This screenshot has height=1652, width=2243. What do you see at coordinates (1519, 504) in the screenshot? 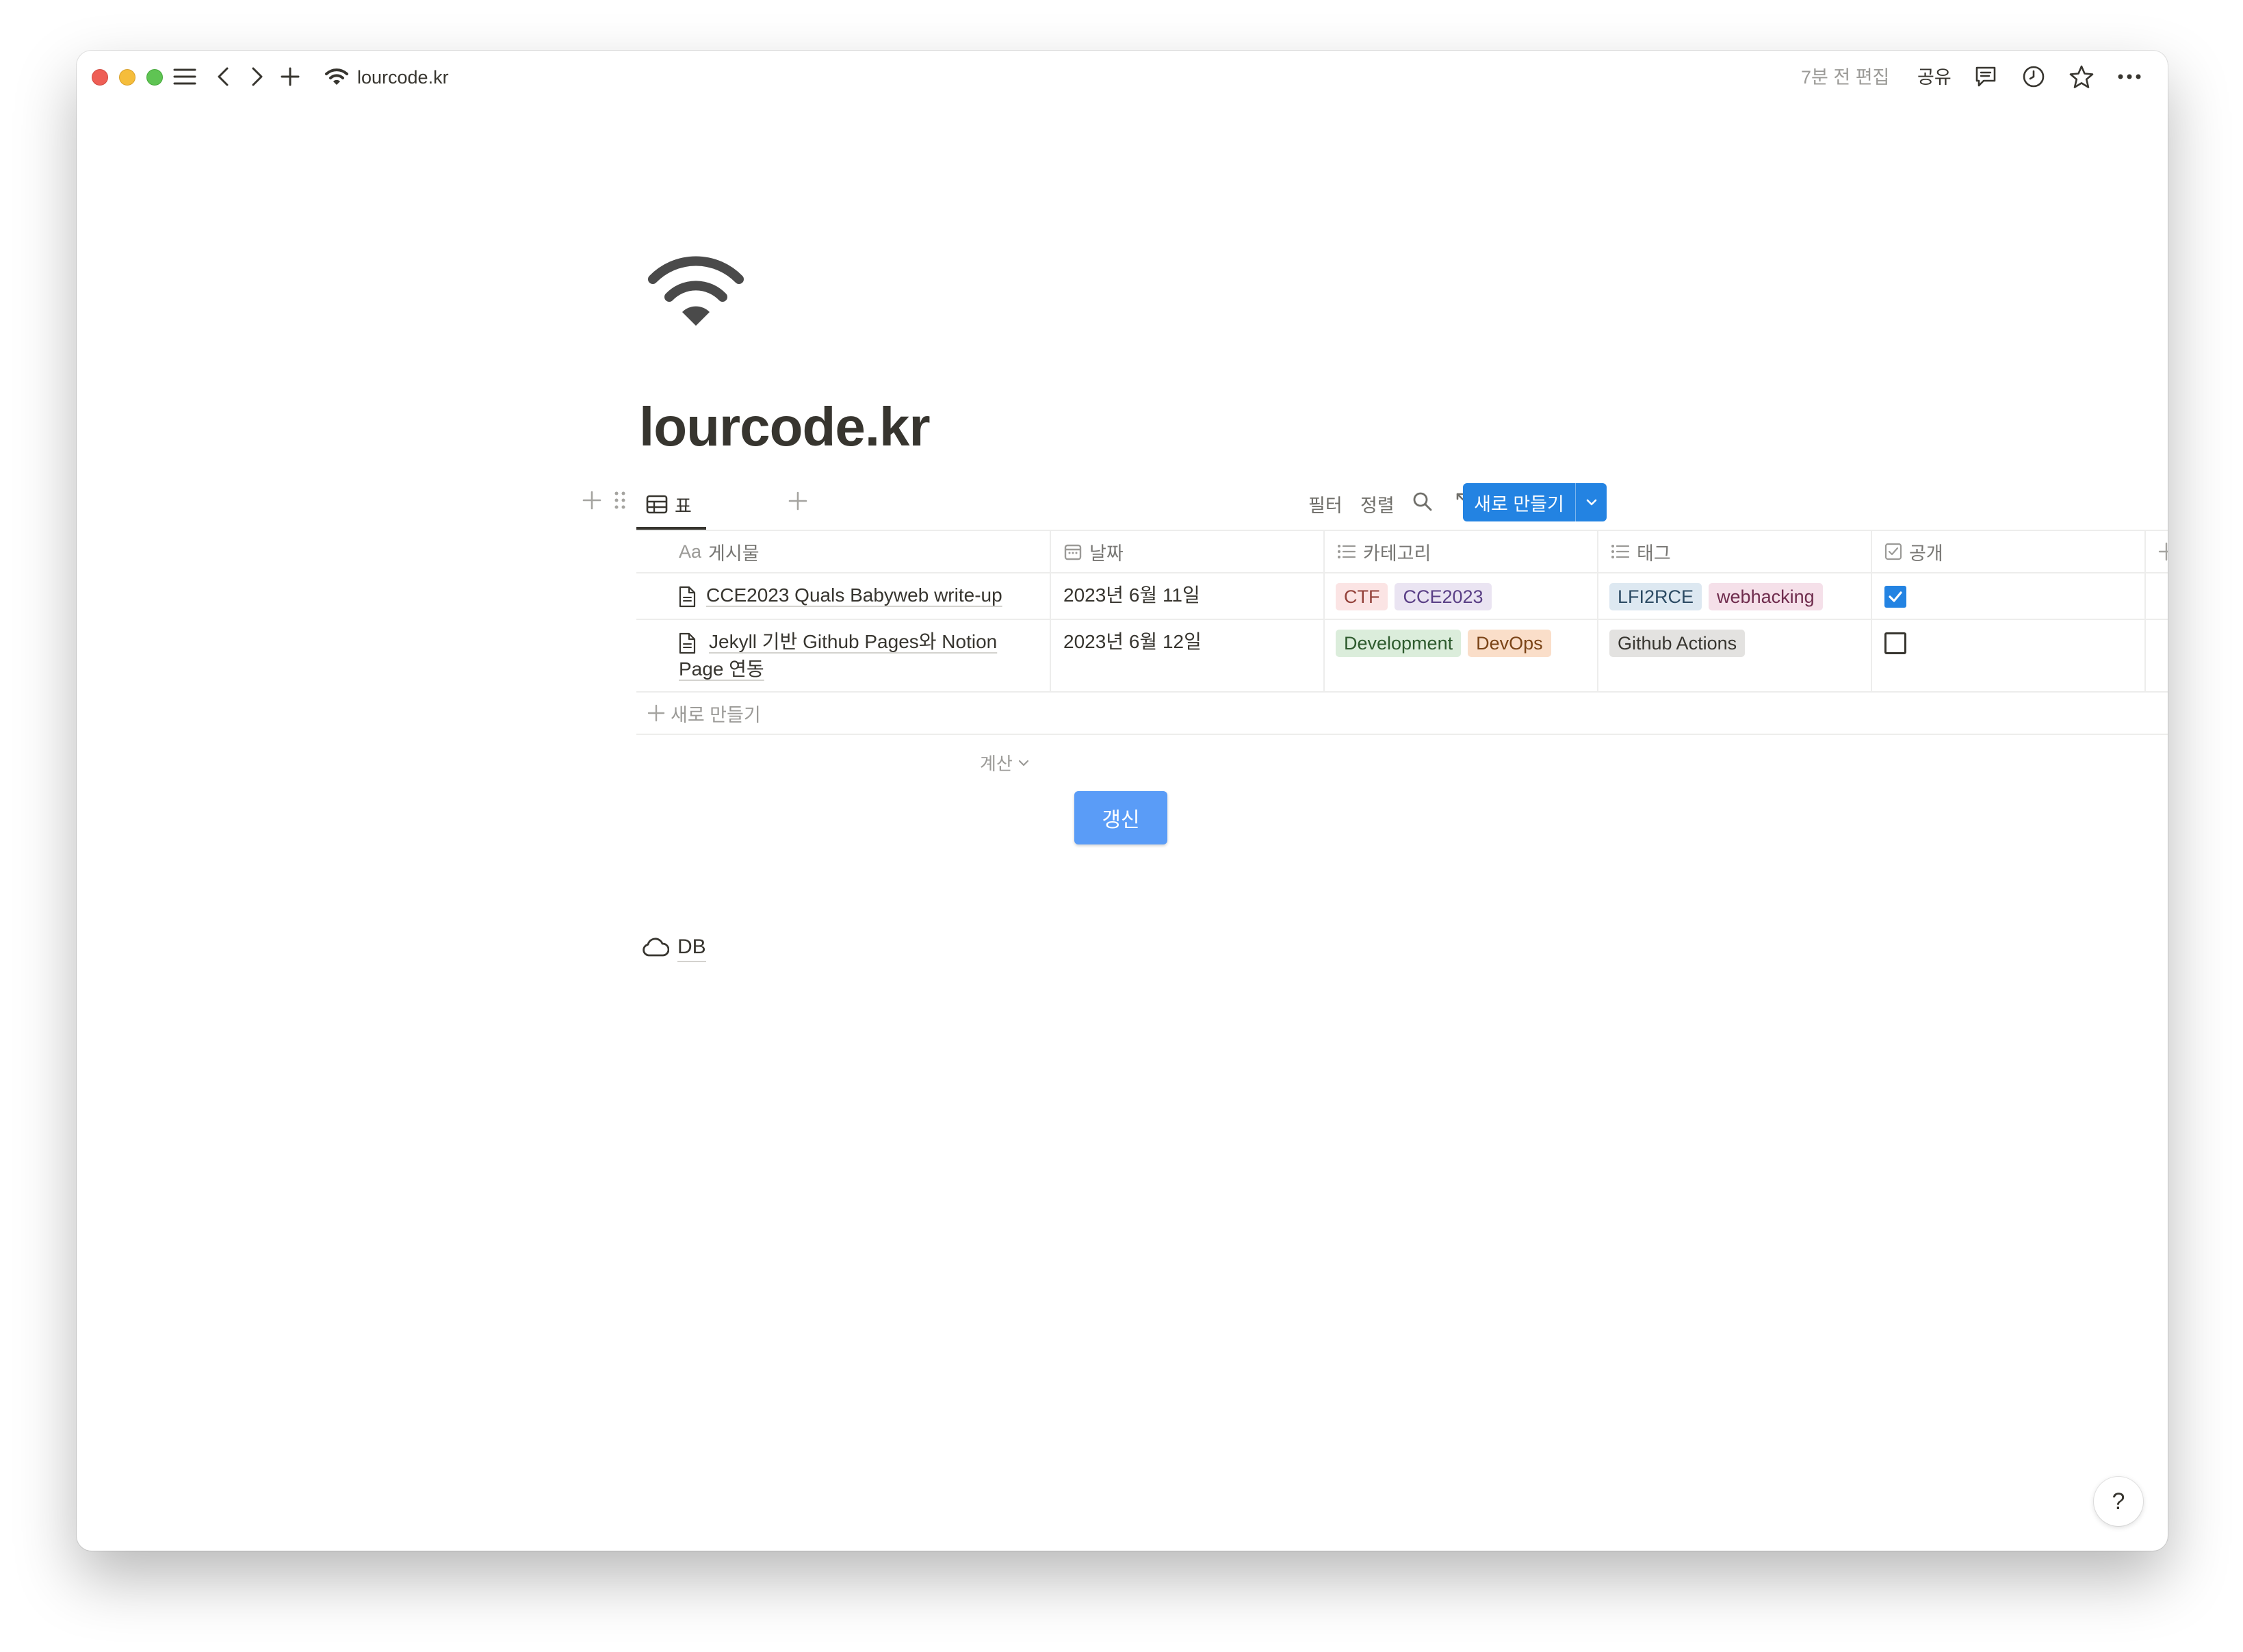
I see `new-entry-button-label: 새로 만들기` at bounding box center [1519, 504].